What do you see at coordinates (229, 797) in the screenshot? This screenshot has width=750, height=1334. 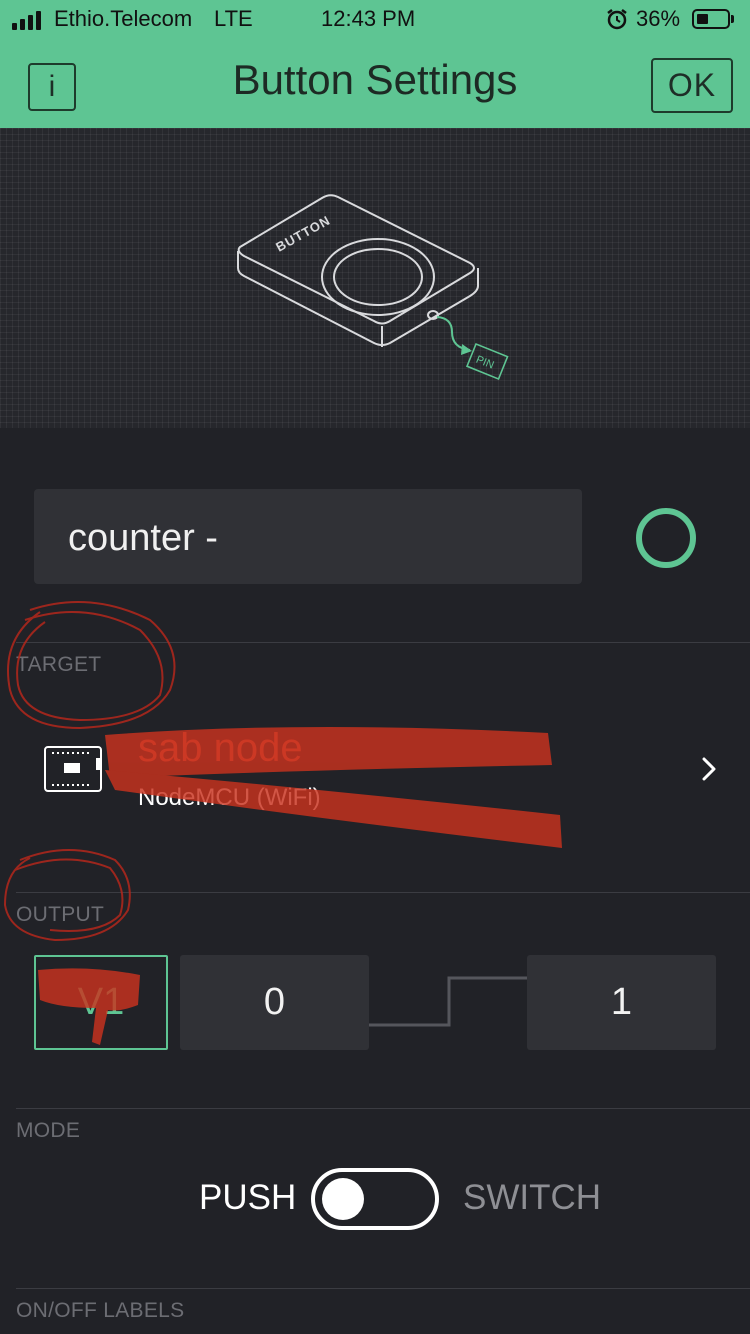 I see `target-device-type: NodeMCU (WiFi)` at bounding box center [229, 797].